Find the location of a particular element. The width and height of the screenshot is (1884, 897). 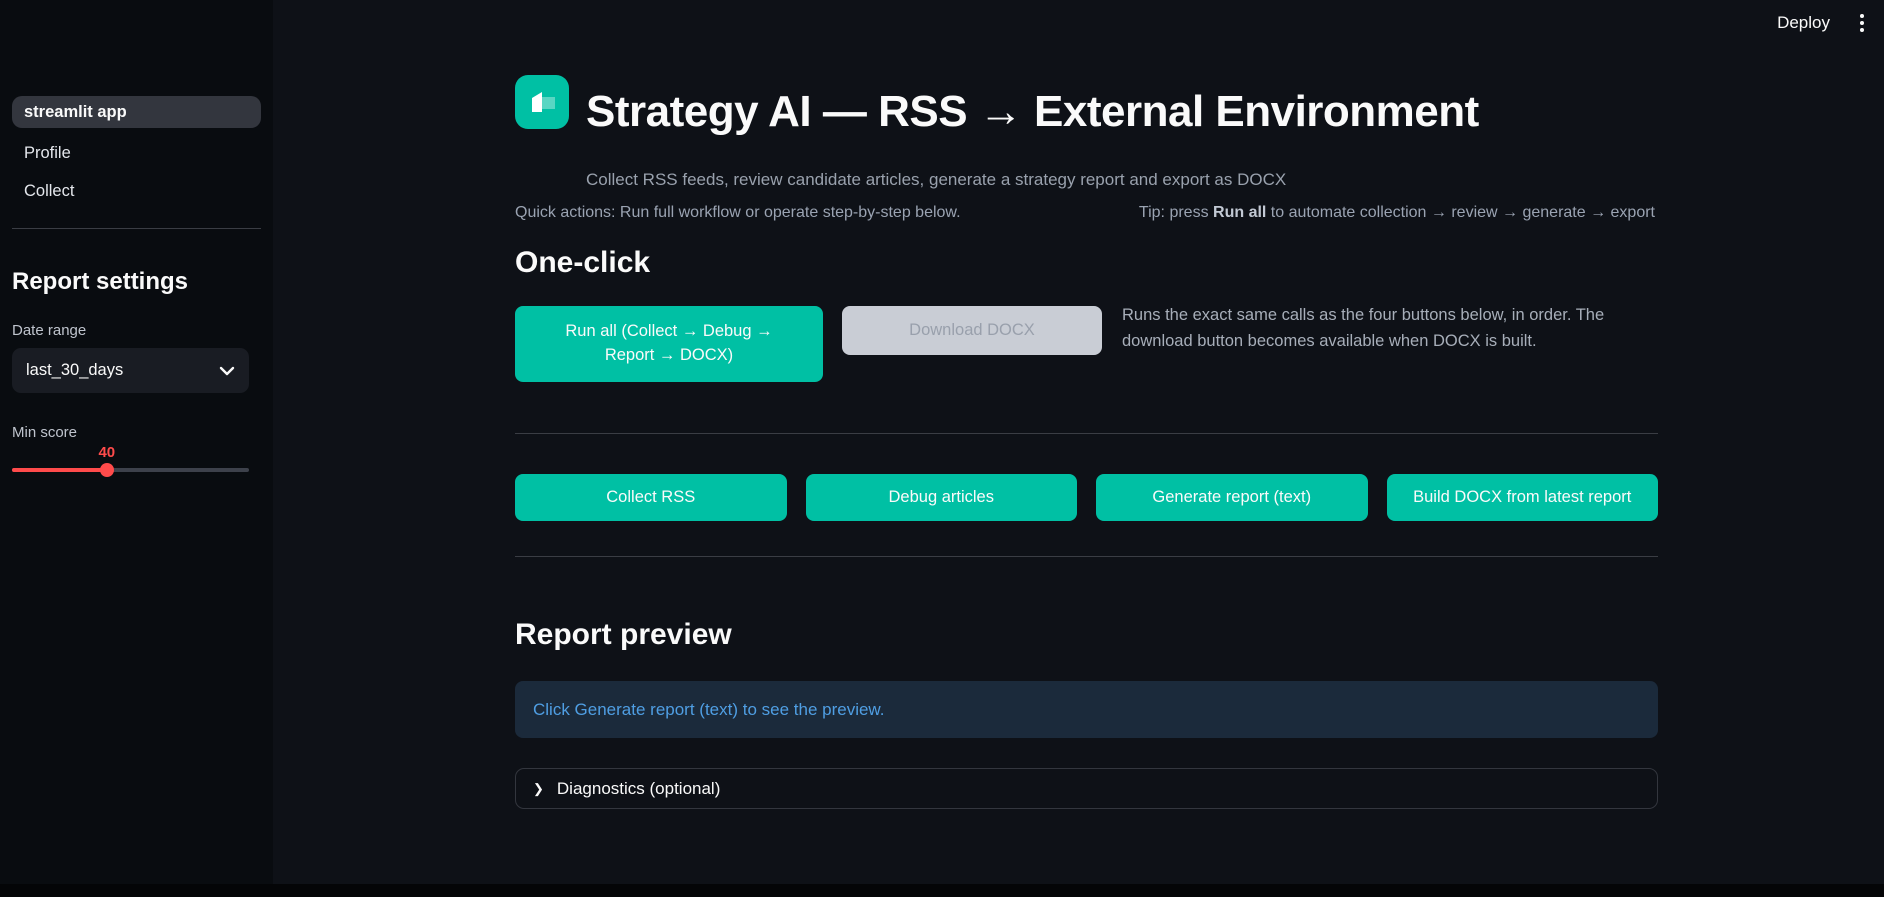

chevron-down-icon is located at coordinates (227, 370).